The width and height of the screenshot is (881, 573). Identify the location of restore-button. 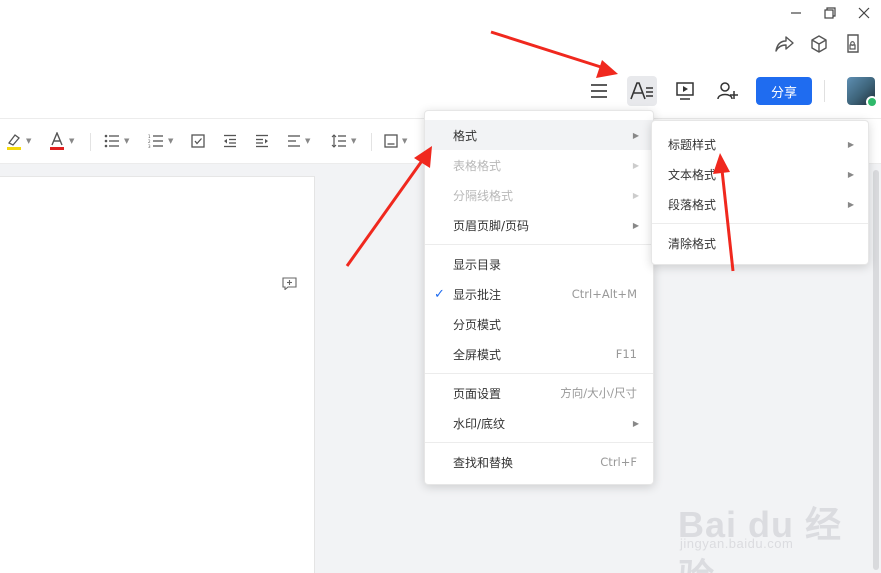
(830, 13).